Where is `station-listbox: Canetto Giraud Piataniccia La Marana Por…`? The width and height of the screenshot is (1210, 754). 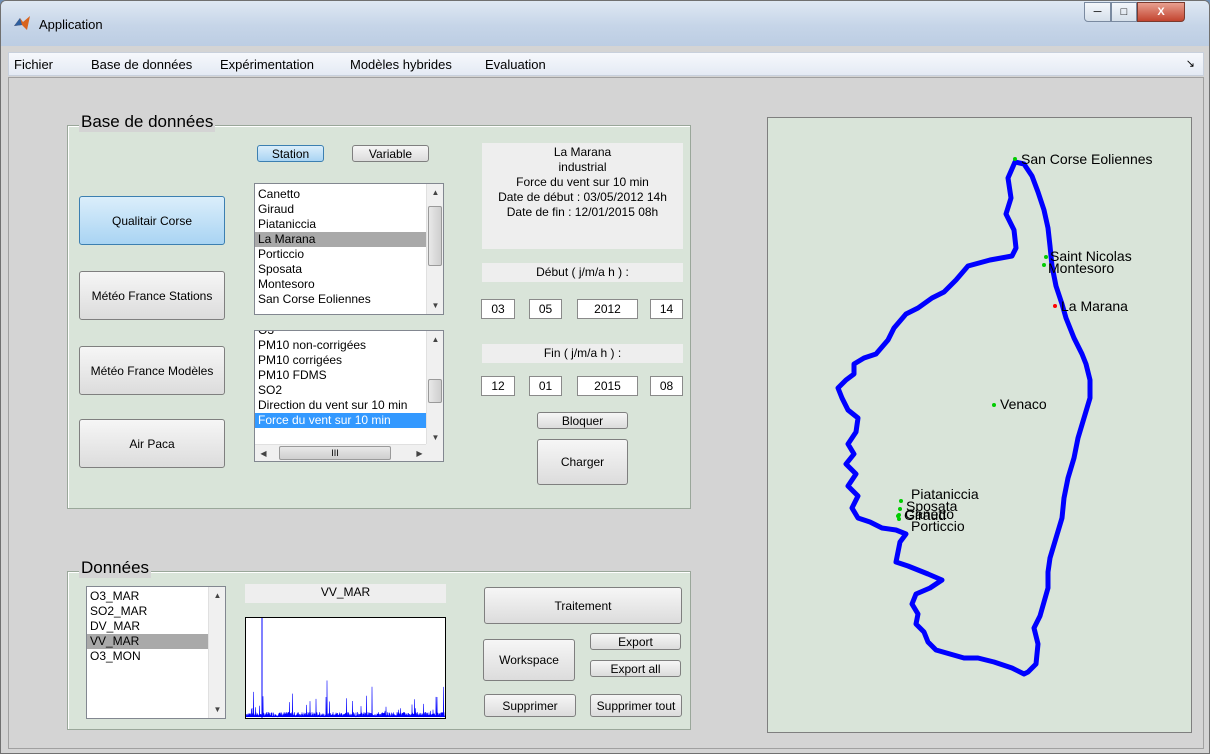
station-listbox: Canetto Giraud Piataniccia La Marana Por… is located at coordinates (349, 249).